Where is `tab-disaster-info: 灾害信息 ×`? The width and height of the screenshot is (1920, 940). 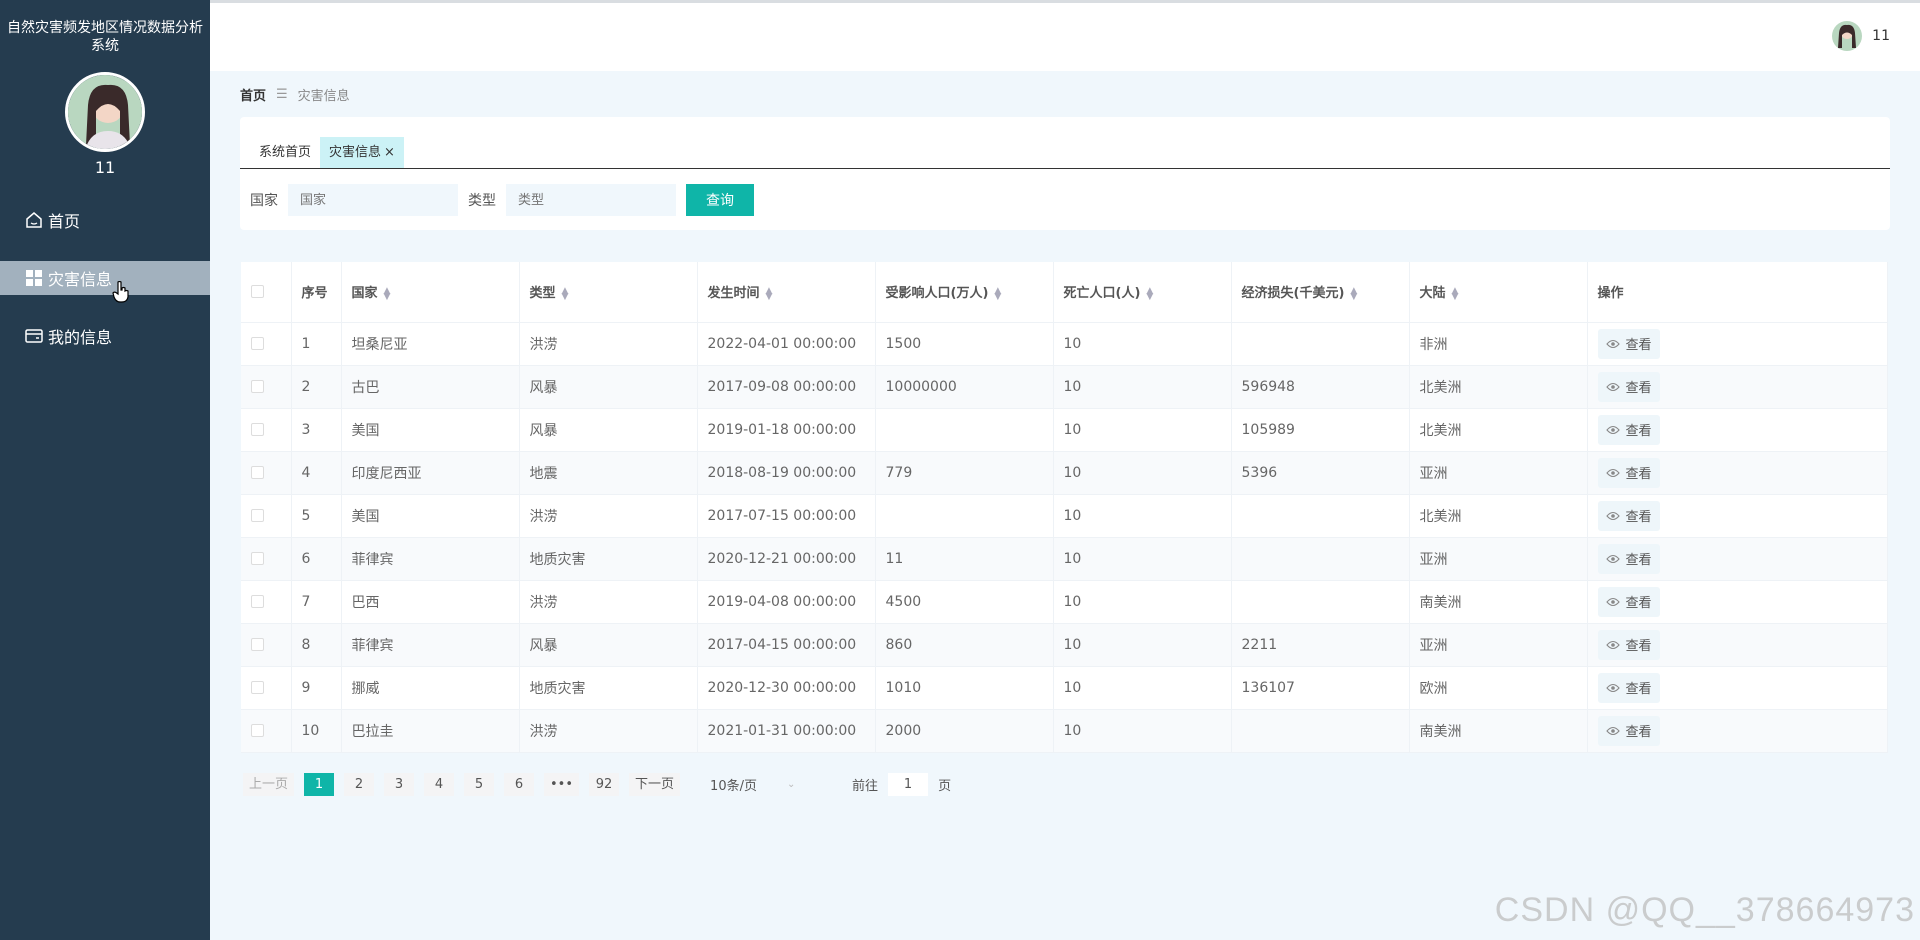
tab-disaster-info: 灾害信息 × is located at coordinates (362, 152).